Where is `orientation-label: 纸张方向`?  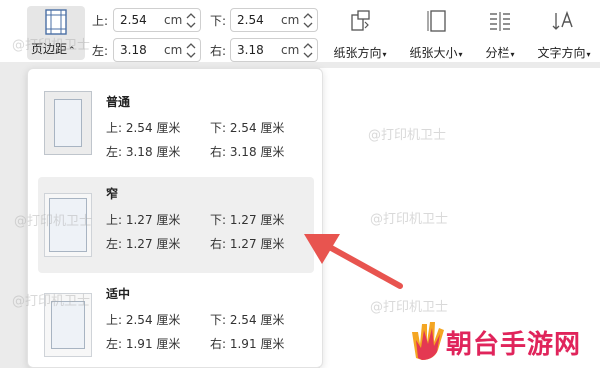 orientation-label: 纸张方向 is located at coordinates (357, 53).